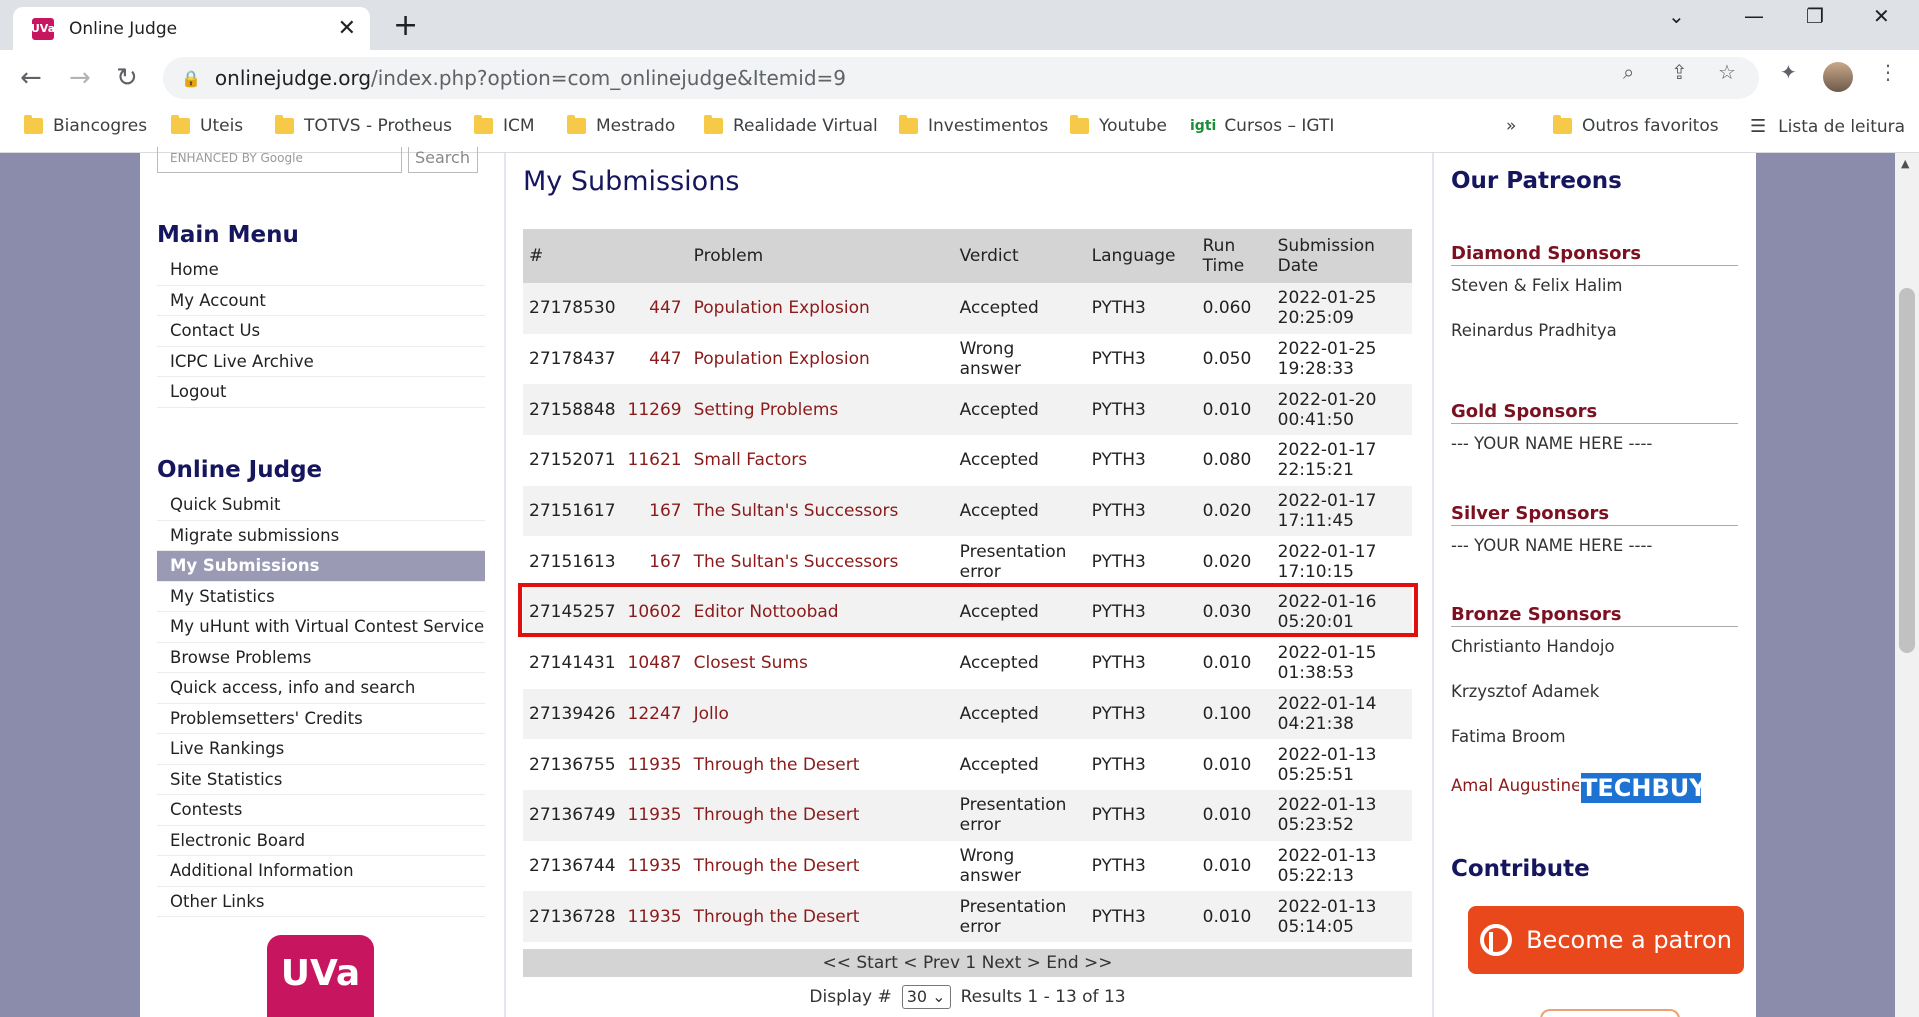  What do you see at coordinates (572, 511) in the screenshot?
I see `submission-id: 27151617` at bounding box center [572, 511].